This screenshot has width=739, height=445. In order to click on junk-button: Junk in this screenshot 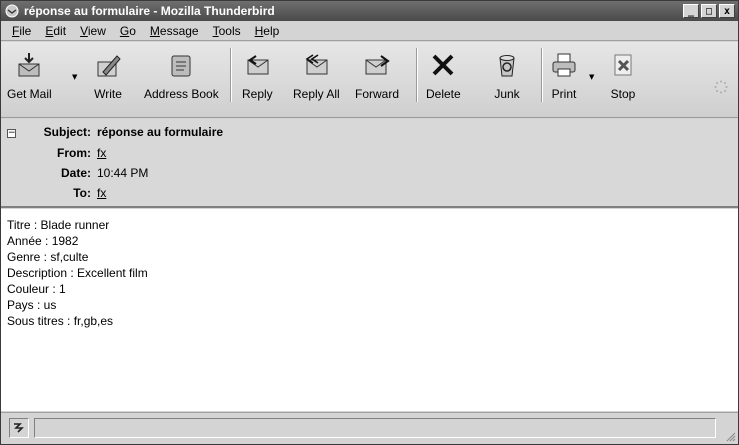, I will do `click(507, 75)`.